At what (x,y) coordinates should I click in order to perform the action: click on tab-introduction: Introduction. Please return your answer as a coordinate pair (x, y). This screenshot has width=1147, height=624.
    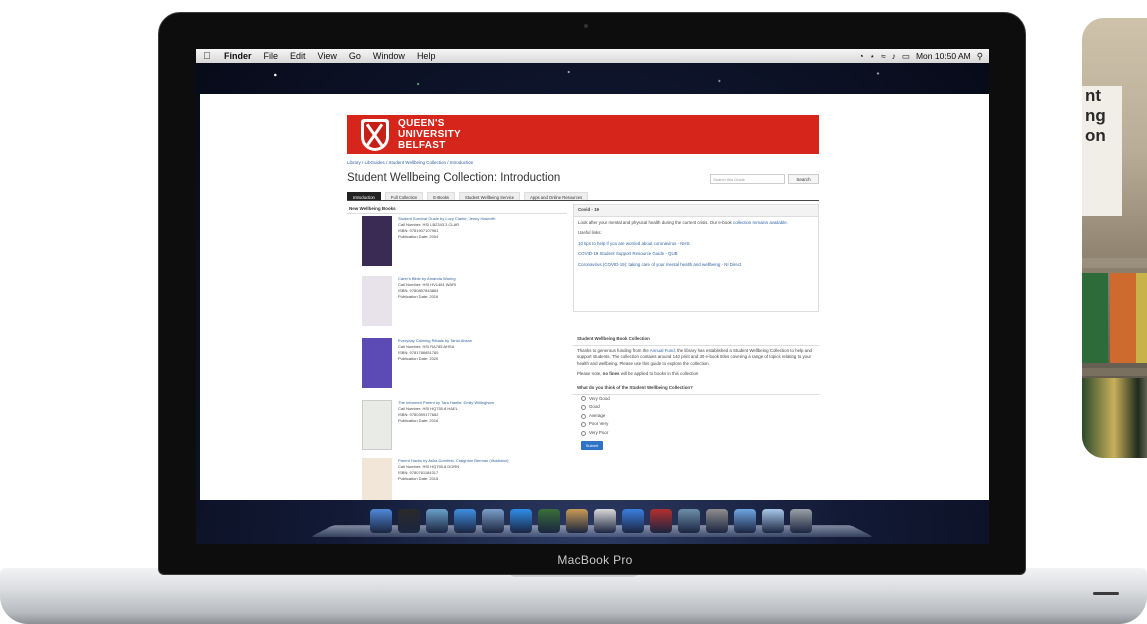
    Looking at the image, I should click on (364, 196).